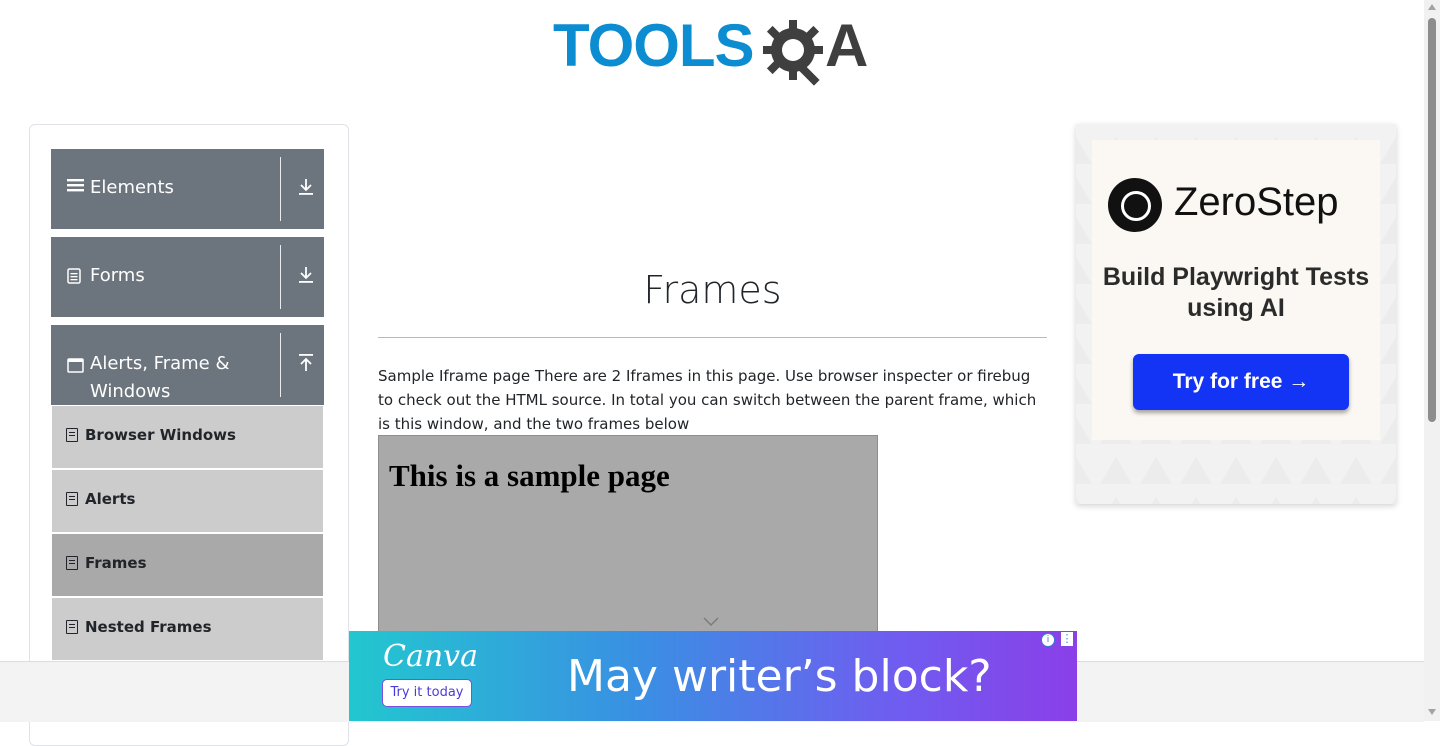 The image size is (1440, 746). I want to click on chevron-down-icon, so click(711, 621).